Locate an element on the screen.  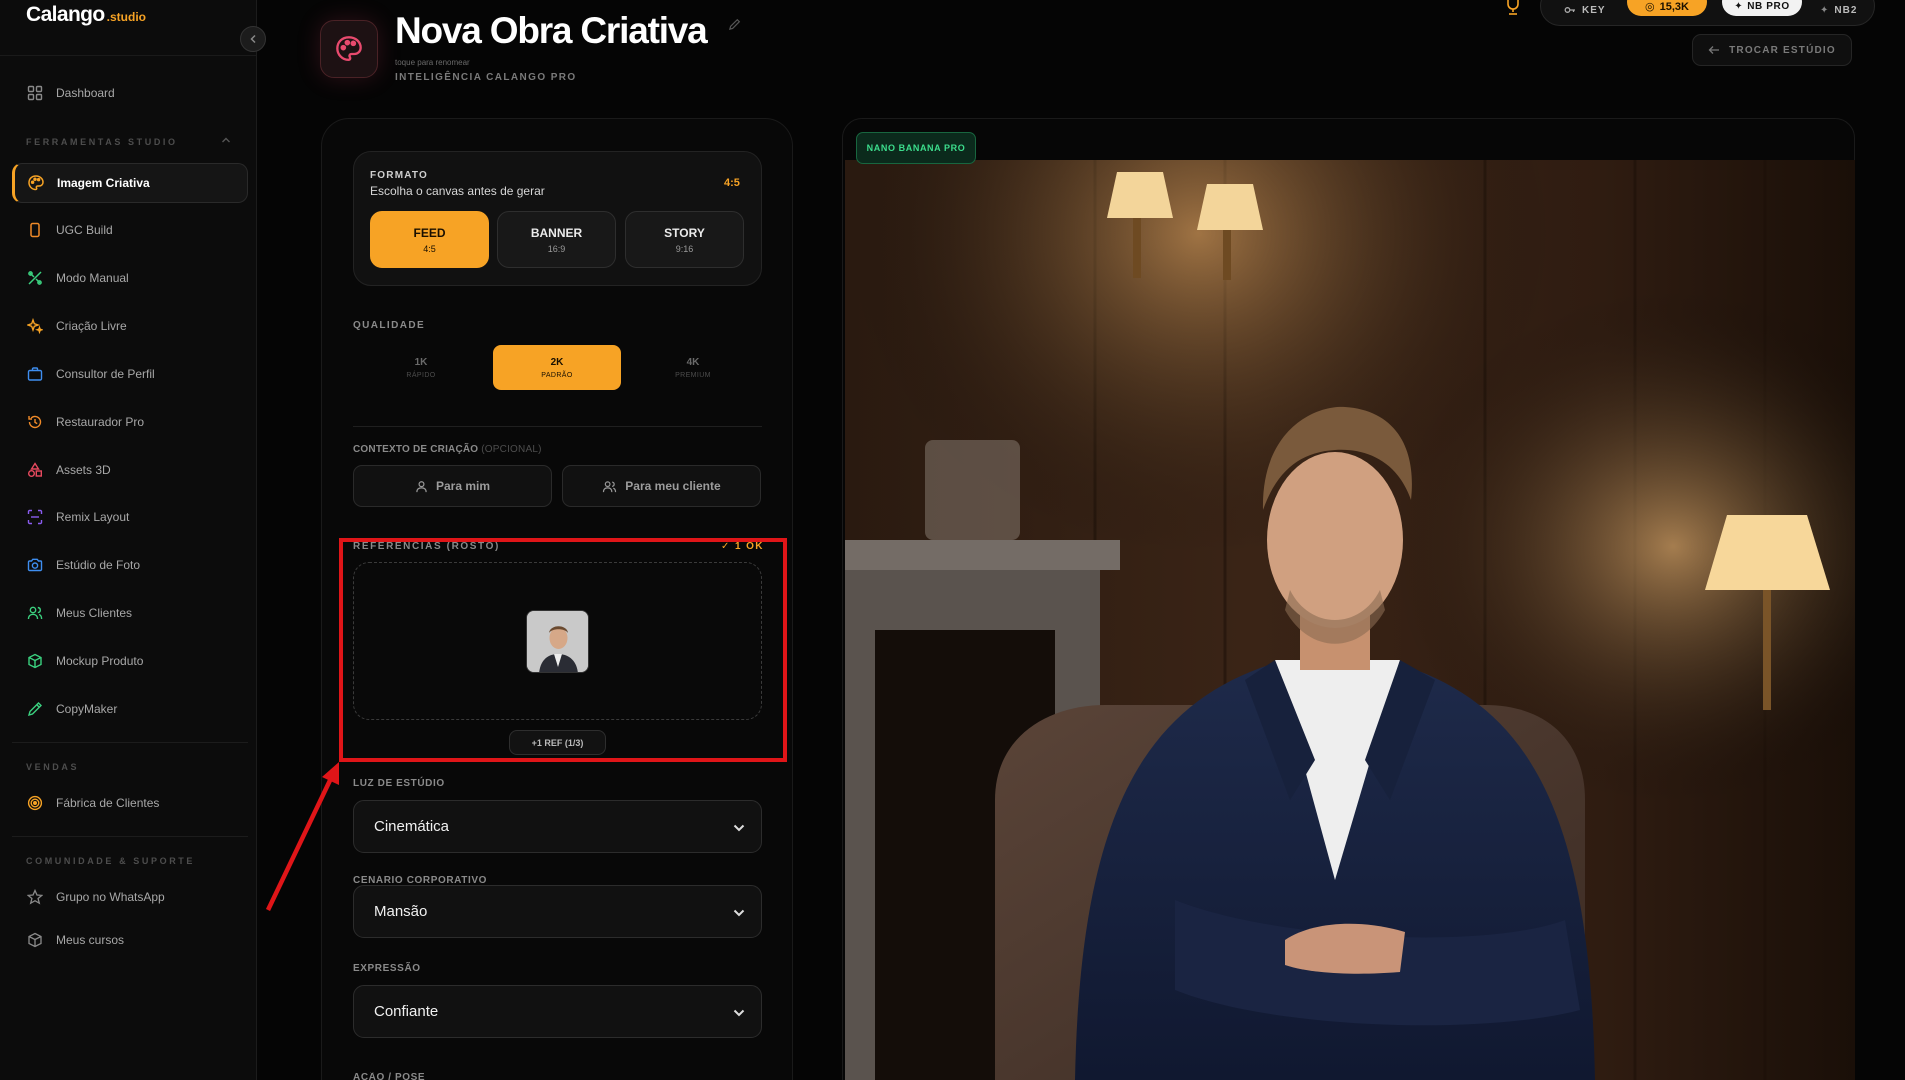
model-badge: NANO BANANA PRO is located at coordinates (916, 148).